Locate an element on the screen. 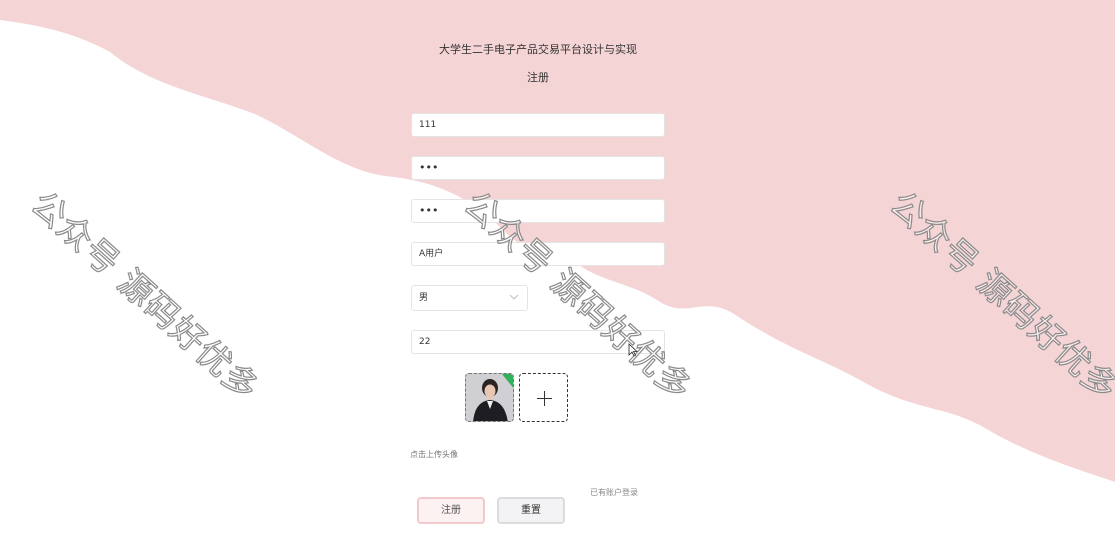 The image size is (1115, 553). page-title: 大学生二手电子产品交易平台设计与实现 is located at coordinates (538, 49).